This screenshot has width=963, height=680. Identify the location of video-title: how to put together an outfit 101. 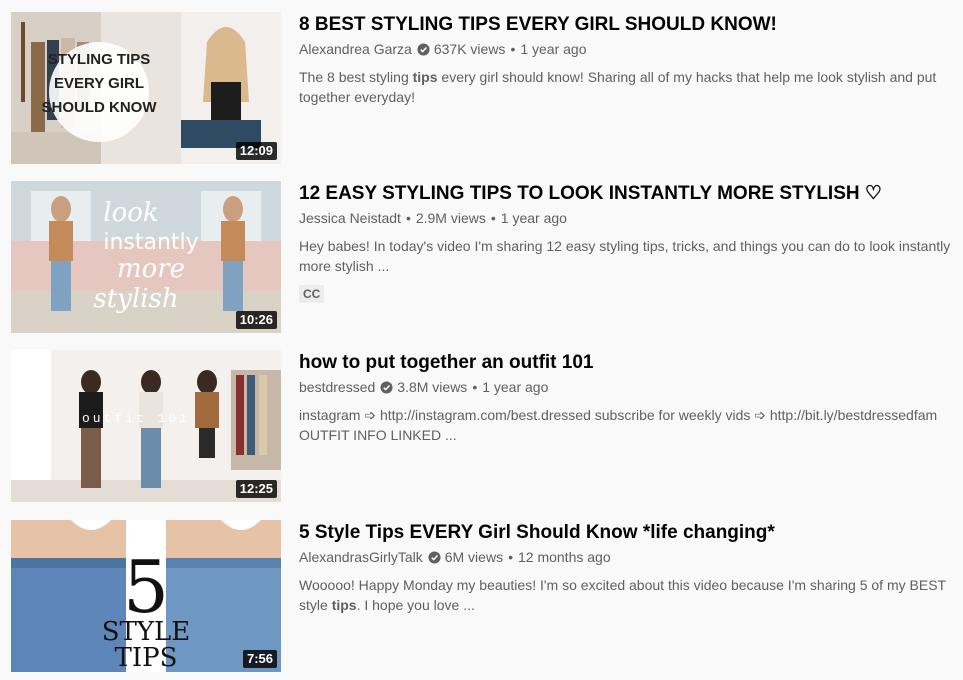
(629, 363).